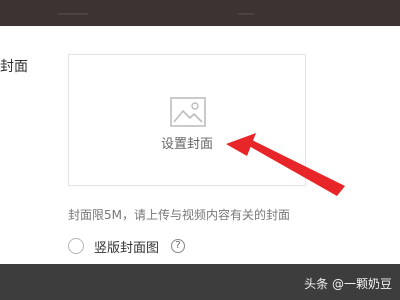  What do you see at coordinates (200, 282) in the screenshot?
I see `bottom-bar: 头条 @一颗奶豆` at bounding box center [200, 282].